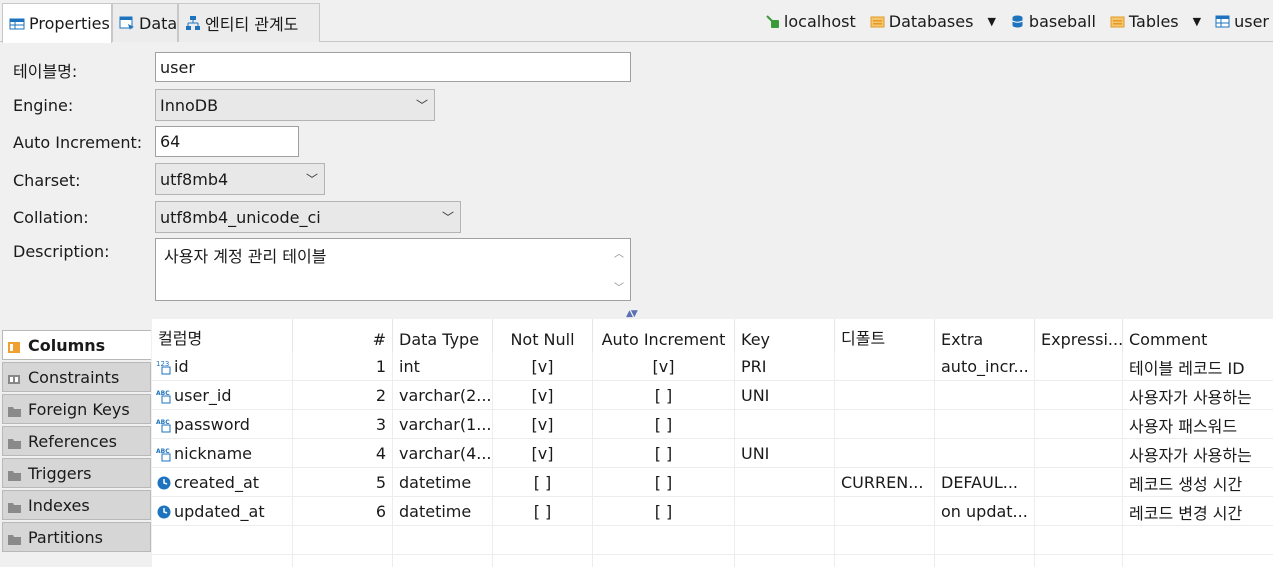 This screenshot has height=567, width=1273. Describe the element at coordinates (785, 335) in the screenshot. I see `column-header-key: Key` at that location.